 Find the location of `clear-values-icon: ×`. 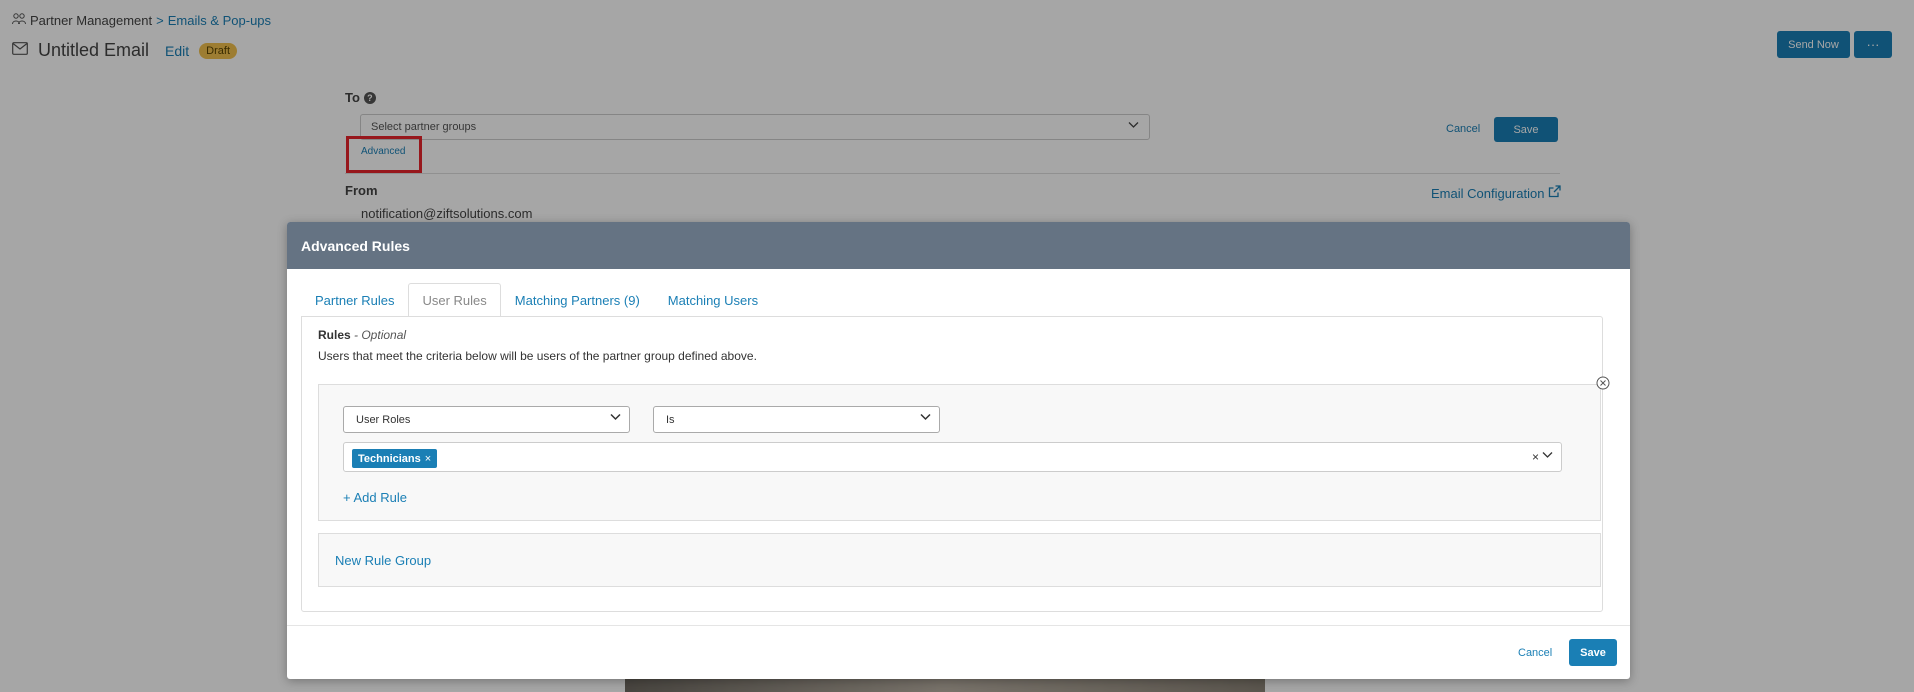

clear-values-icon: × is located at coordinates (1535, 457).